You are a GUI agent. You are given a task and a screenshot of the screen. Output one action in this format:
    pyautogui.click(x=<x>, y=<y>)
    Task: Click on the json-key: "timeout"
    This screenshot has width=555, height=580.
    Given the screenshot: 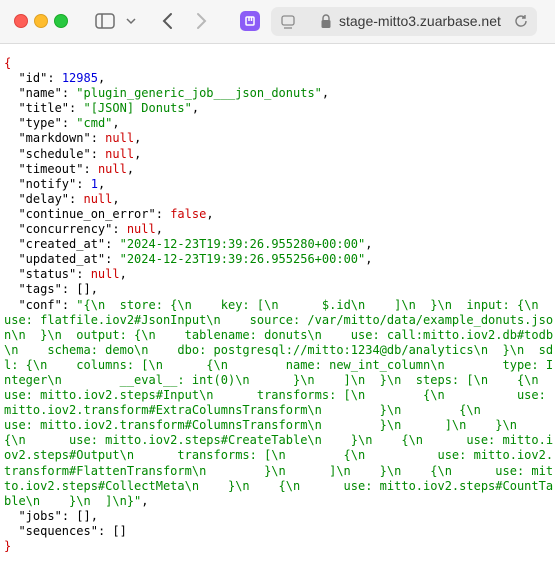 What is the action you would take?
    pyautogui.click(x=51, y=168)
    